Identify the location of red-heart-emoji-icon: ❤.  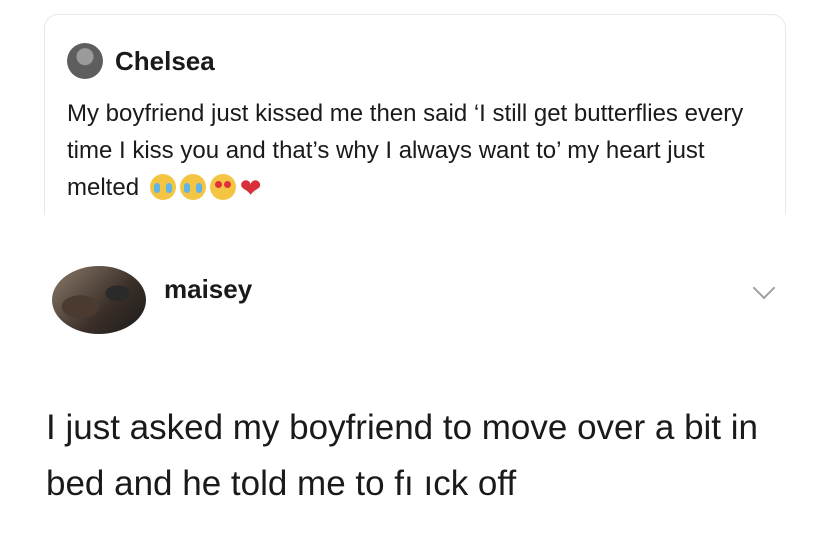
(250, 188).